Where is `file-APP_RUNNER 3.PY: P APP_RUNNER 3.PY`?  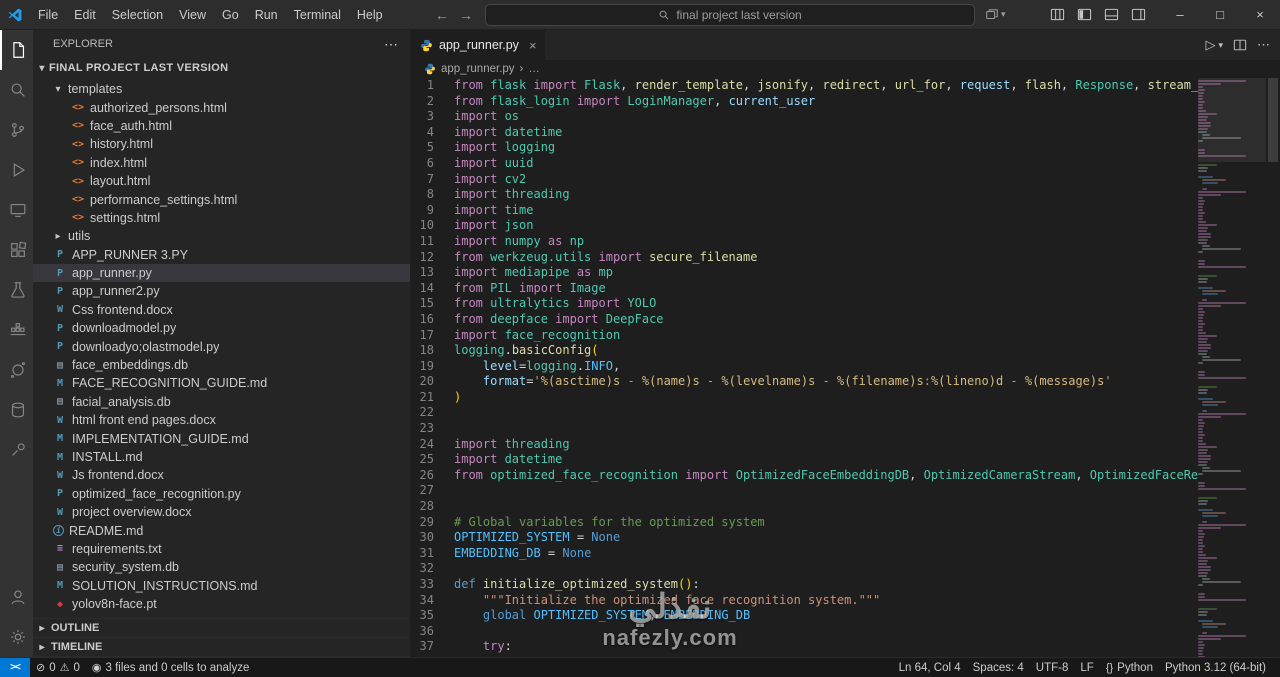
file-APP_RUNNER 3.PY: P APP_RUNNER 3.PY is located at coordinates (221, 255).